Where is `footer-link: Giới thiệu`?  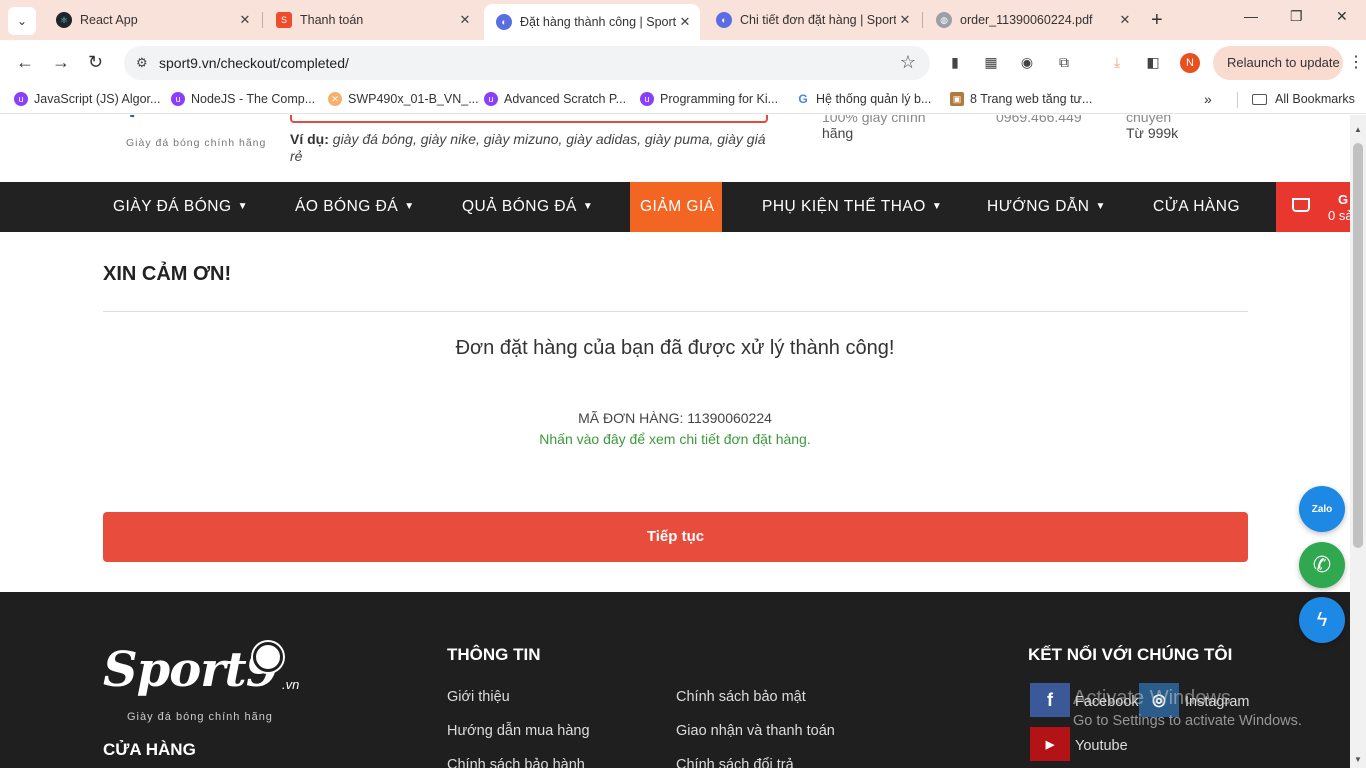 footer-link: Giới thiệu is located at coordinates (478, 697).